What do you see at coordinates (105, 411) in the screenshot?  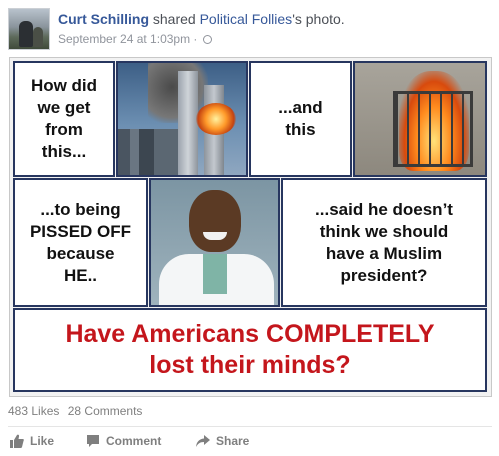 I see `comments-count-link: 28 Comments` at bounding box center [105, 411].